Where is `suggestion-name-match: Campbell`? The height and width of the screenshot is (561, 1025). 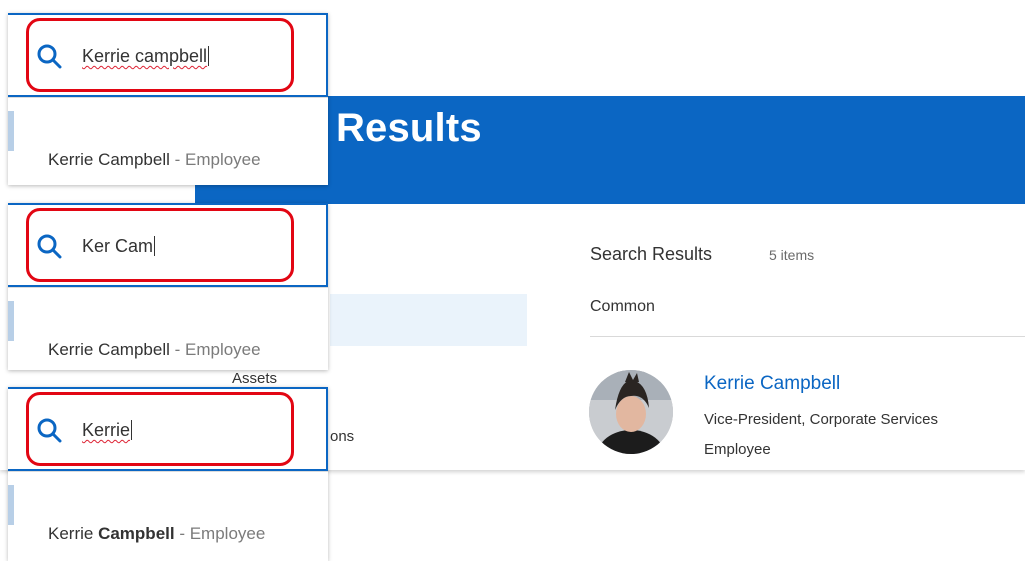 suggestion-name-match: Campbell is located at coordinates (136, 533).